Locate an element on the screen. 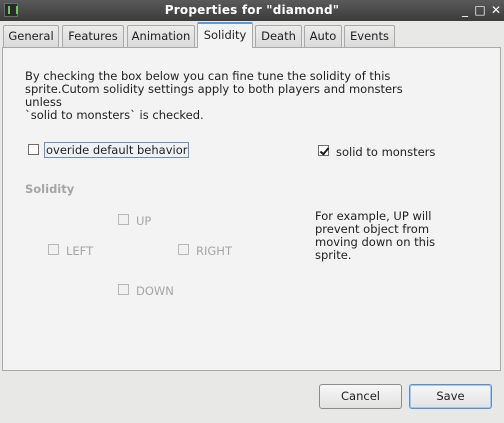  tab-features: Features is located at coordinates (93, 36).